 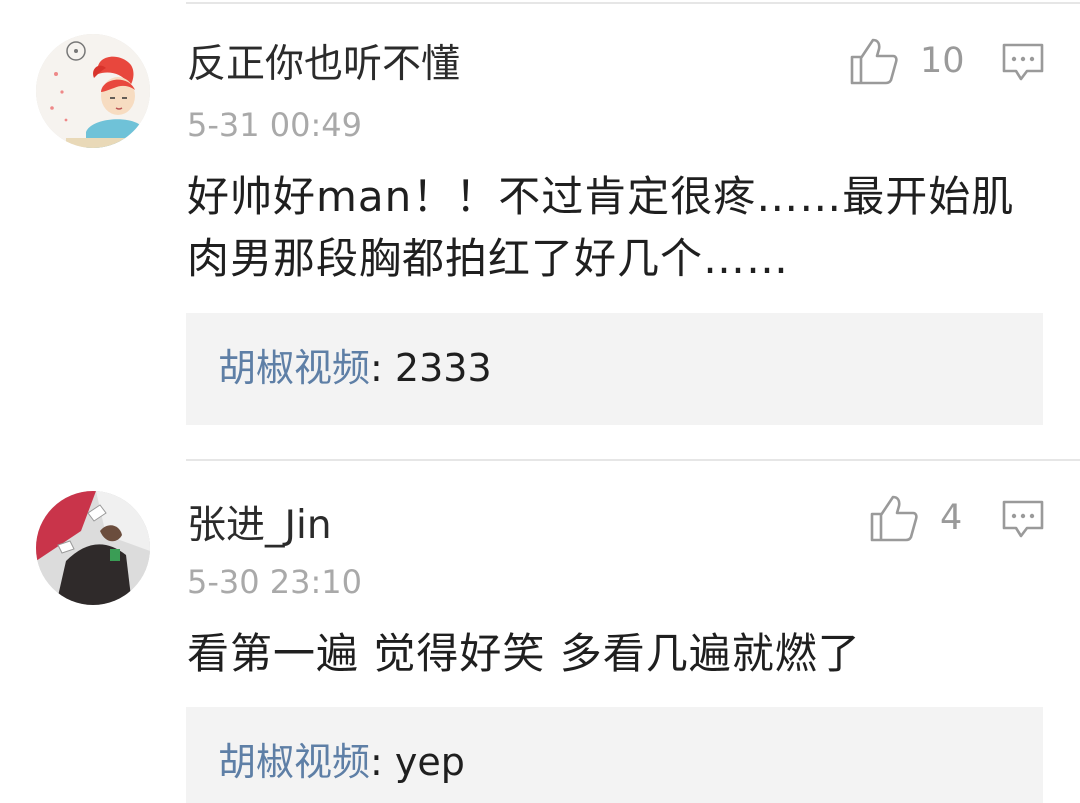 I want to click on reply-box: 胡椒视频: 2333, so click(x=614, y=369).